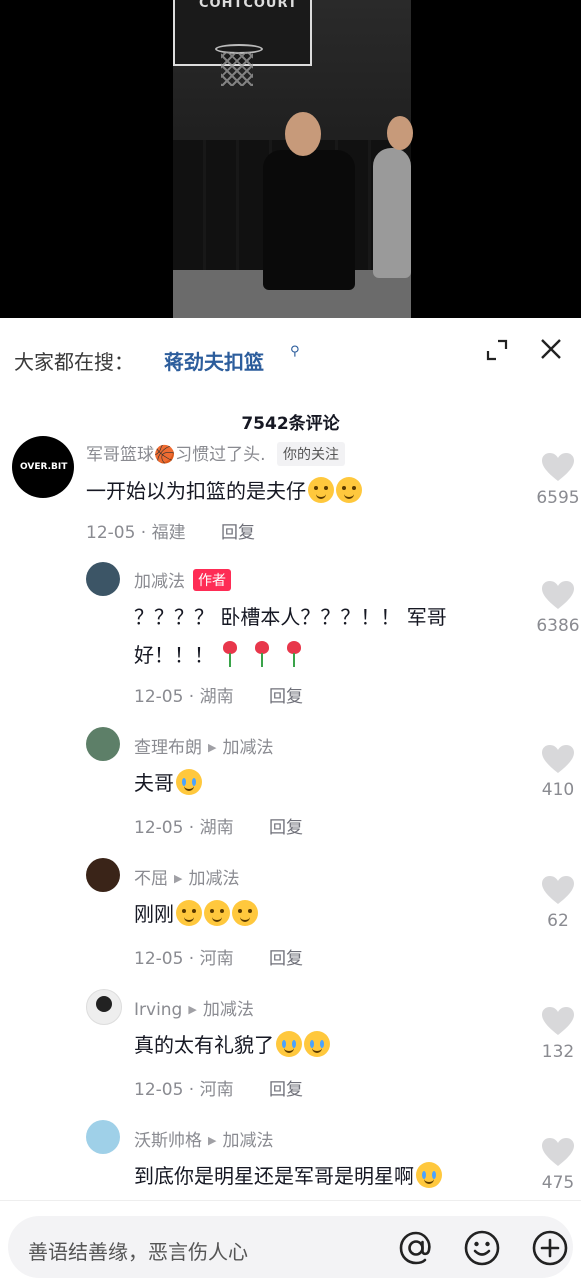  What do you see at coordinates (558, 921) in the screenshot?
I see `like-count: 62` at bounding box center [558, 921].